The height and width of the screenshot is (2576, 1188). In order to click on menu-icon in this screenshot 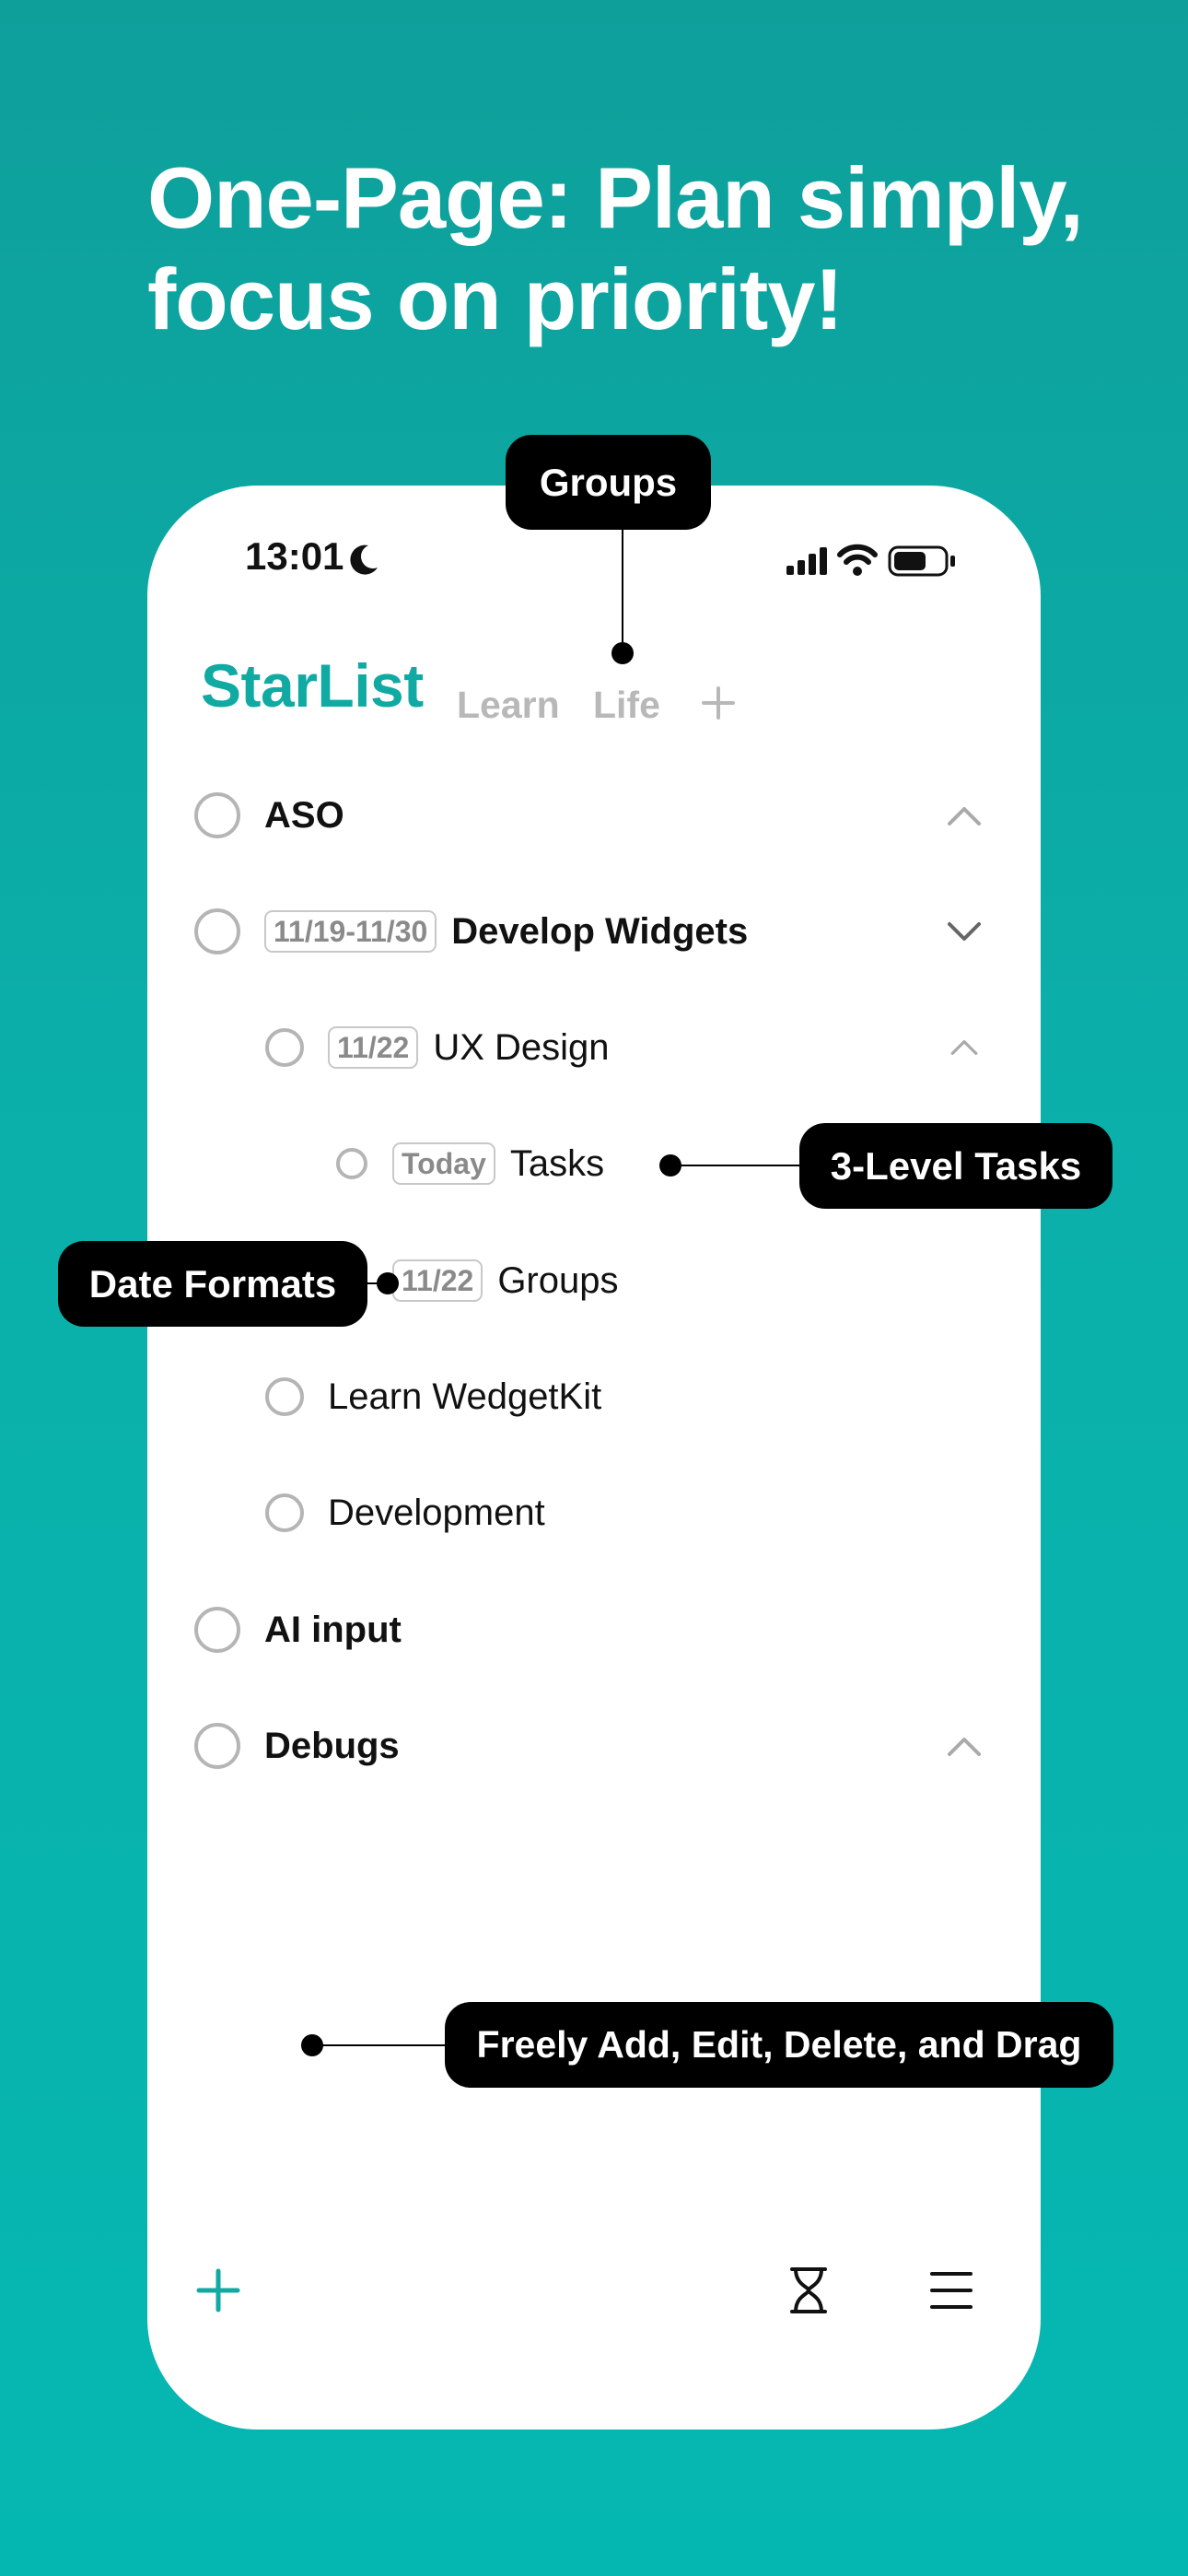, I will do `click(951, 2290)`.